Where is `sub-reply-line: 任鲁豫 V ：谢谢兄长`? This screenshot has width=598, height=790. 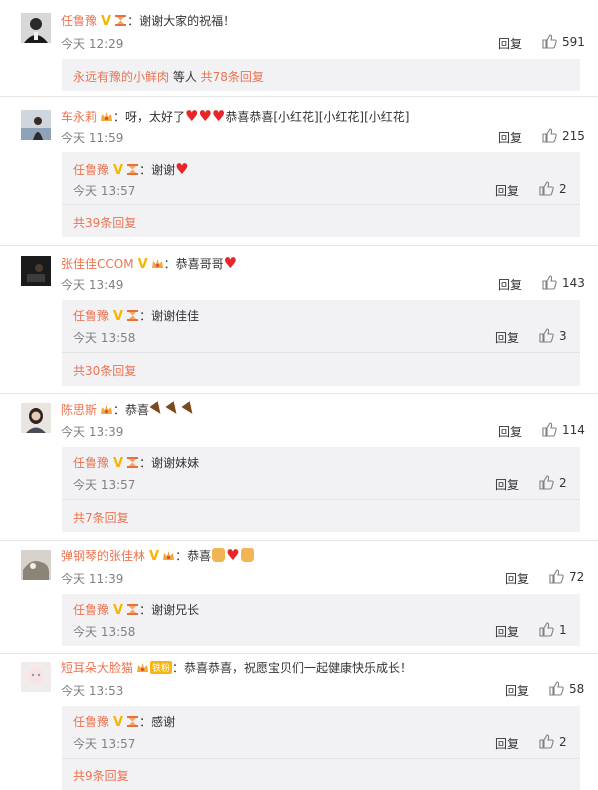 sub-reply-line: 任鲁豫 V ：谢谢兄长 is located at coordinates (136, 609).